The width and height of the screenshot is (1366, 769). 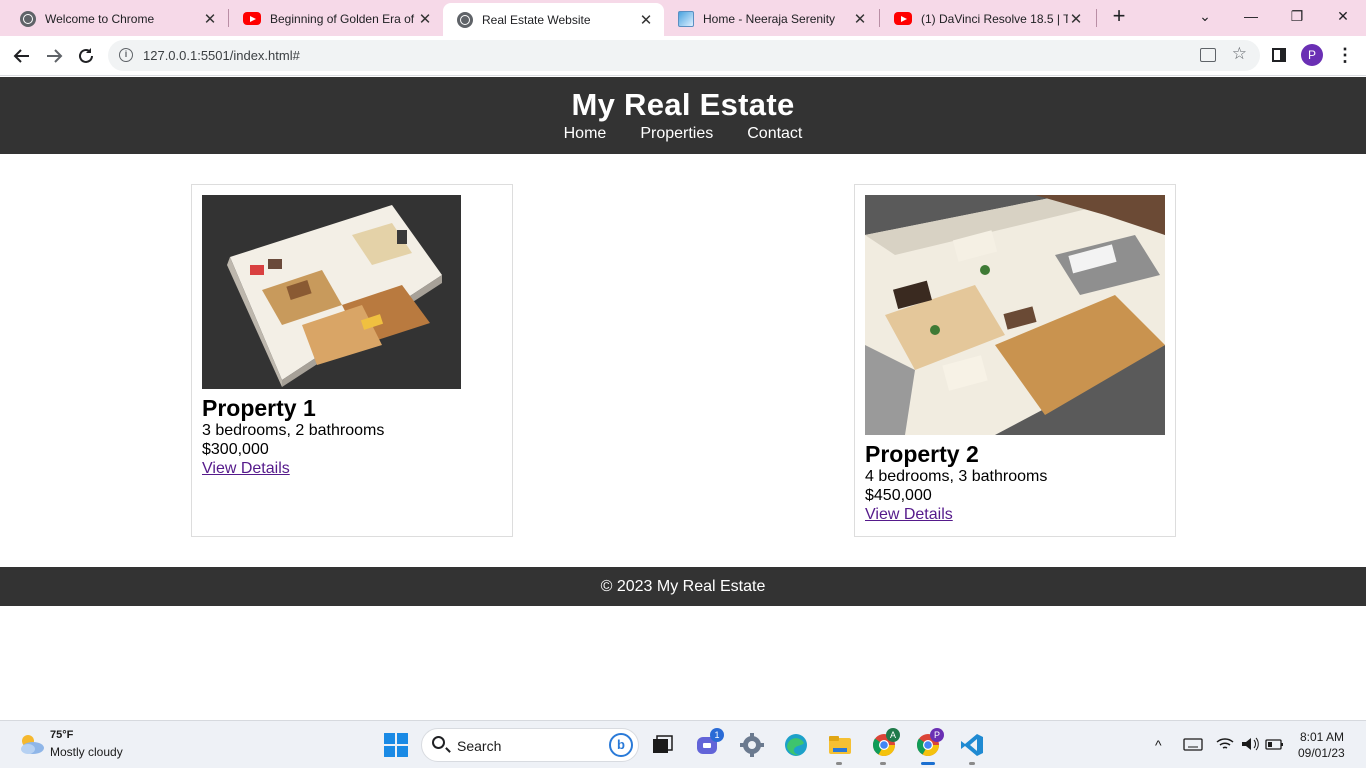 What do you see at coordinates (717, 735) in the screenshot?
I see `notification-badge: 1` at bounding box center [717, 735].